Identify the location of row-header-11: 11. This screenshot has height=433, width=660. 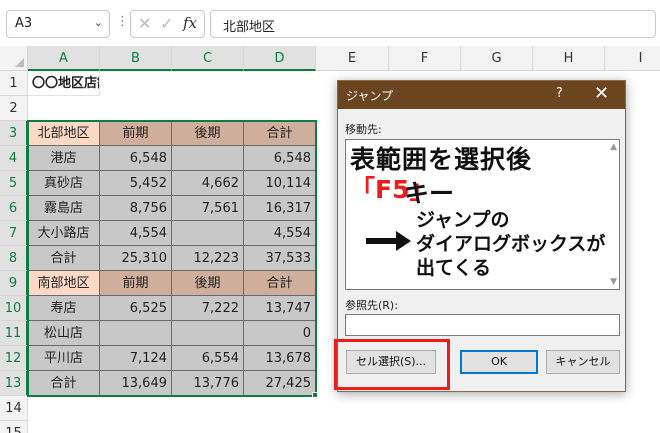
(14, 333).